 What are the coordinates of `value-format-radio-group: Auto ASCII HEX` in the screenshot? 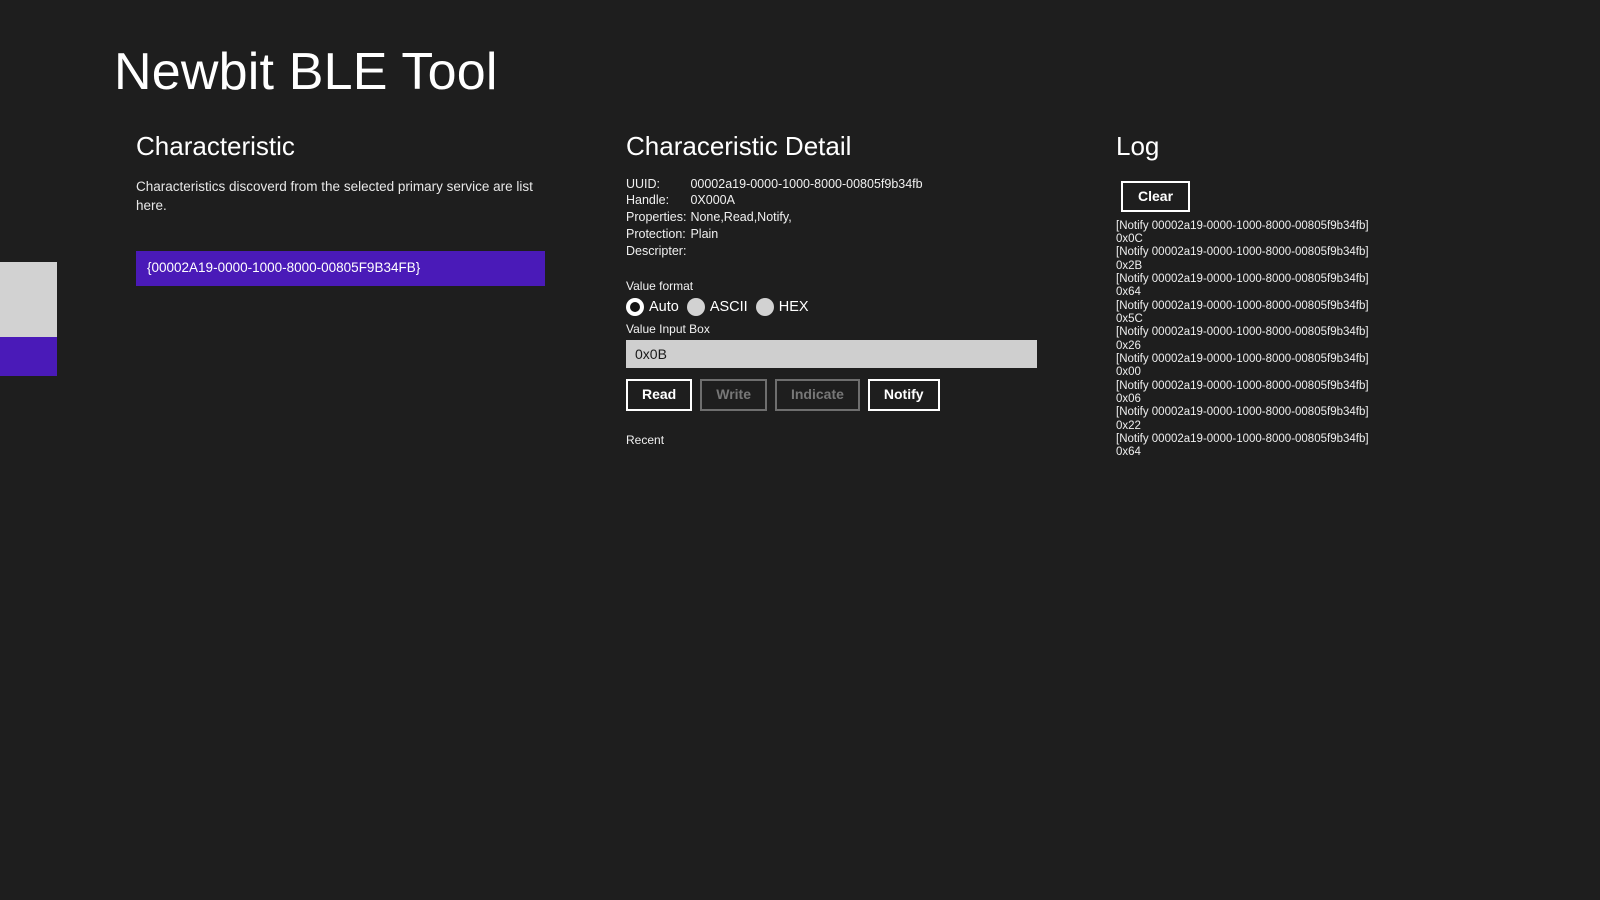 It's located at (846, 306).